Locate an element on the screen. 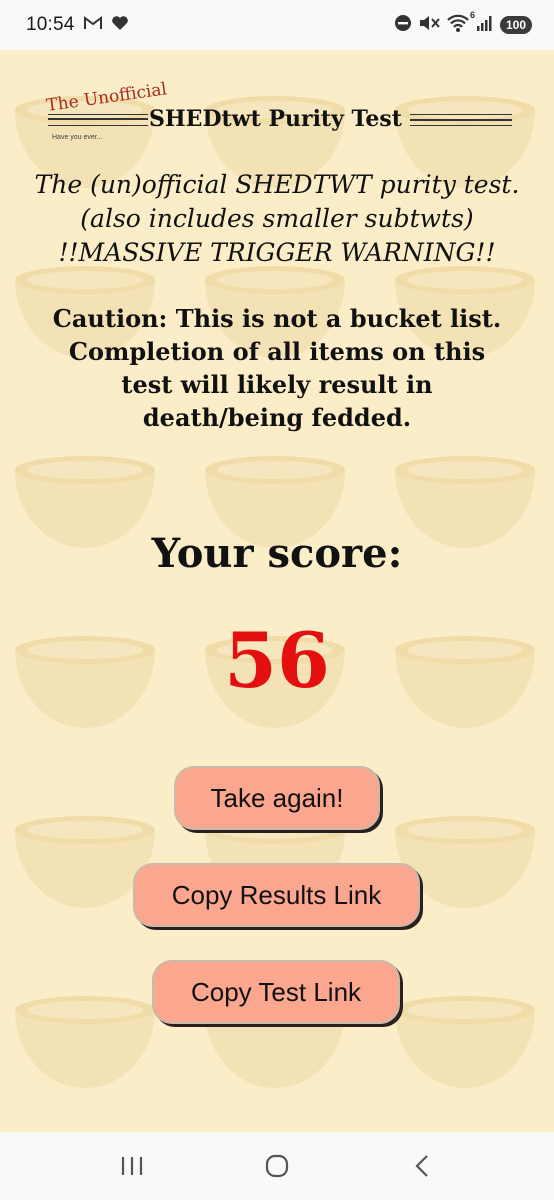 The image size is (554, 1200). wifi-label: 6 is located at coordinates (472, 14).